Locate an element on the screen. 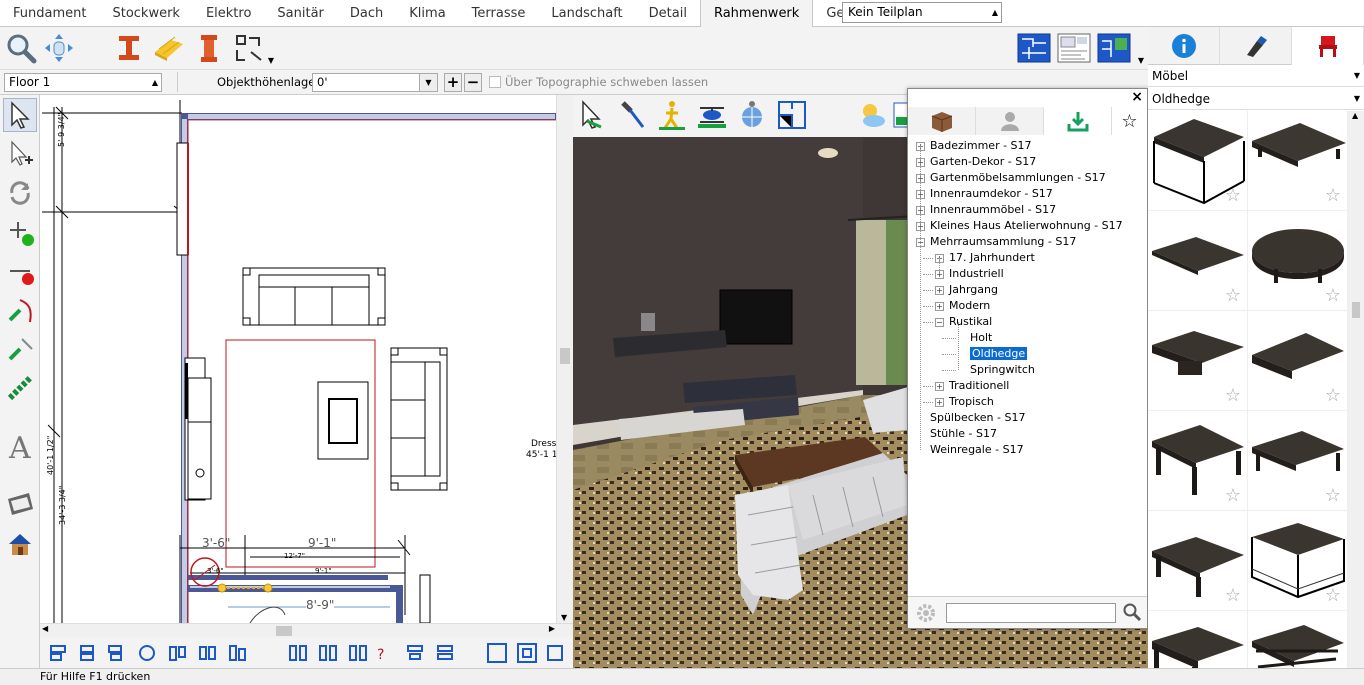 This screenshot has height=685, width=1364. pan-button is located at coordinates (59, 48).